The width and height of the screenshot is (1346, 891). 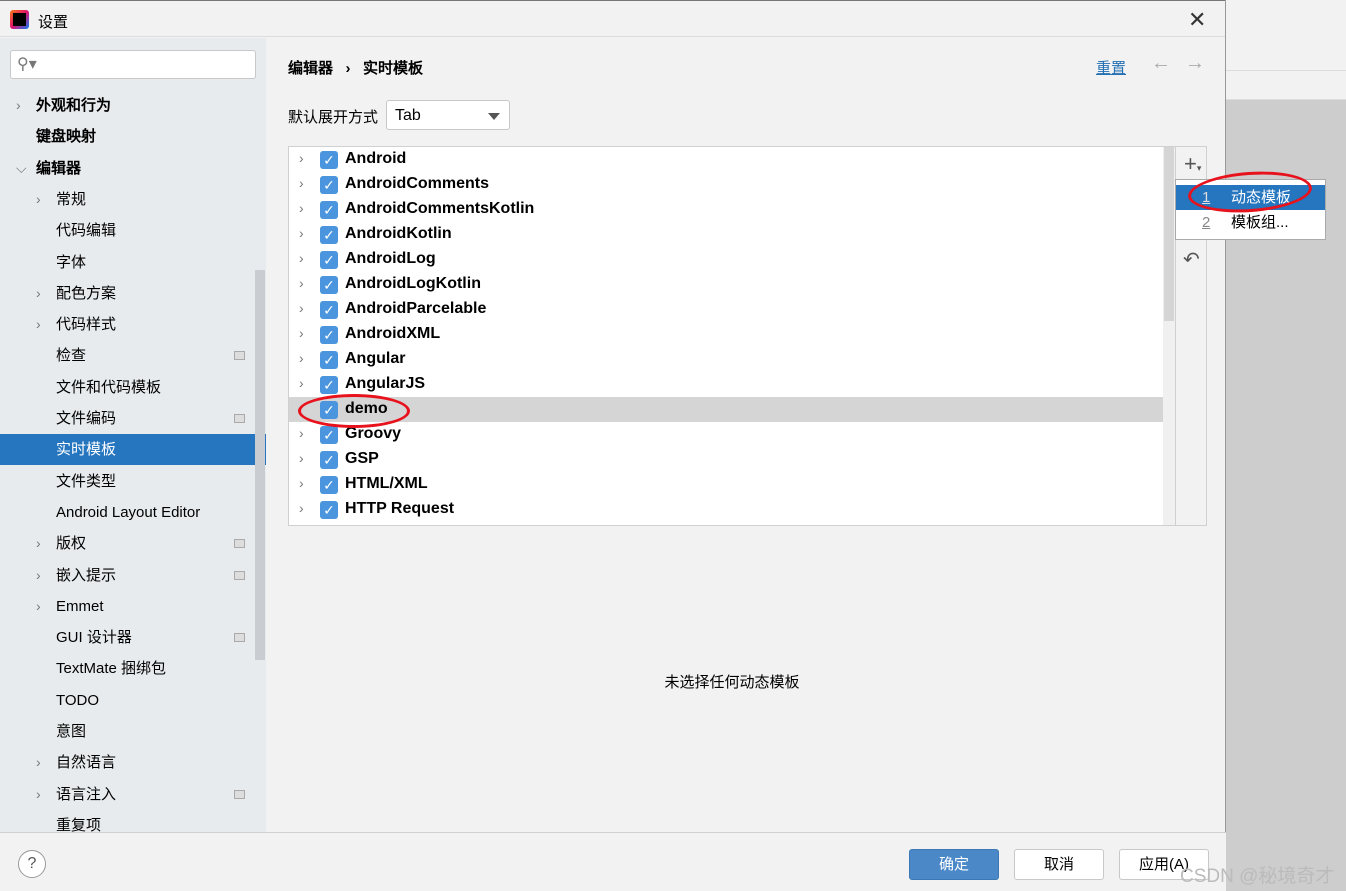 What do you see at coordinates (726, 384) in the screenshot?
I see `template-group-row: › ✓ AngularJS` at bounding box center [726, 384].